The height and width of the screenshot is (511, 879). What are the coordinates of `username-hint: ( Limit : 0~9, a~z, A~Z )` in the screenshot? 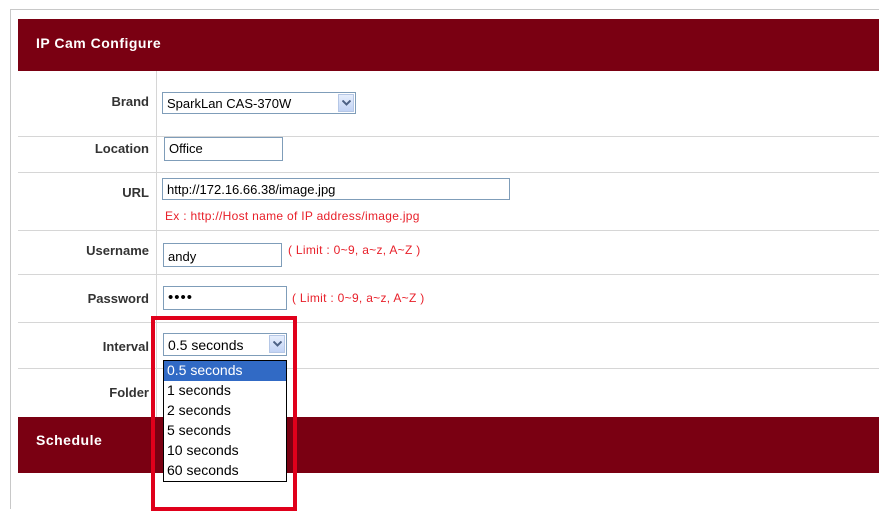 It's located at (354, 250).